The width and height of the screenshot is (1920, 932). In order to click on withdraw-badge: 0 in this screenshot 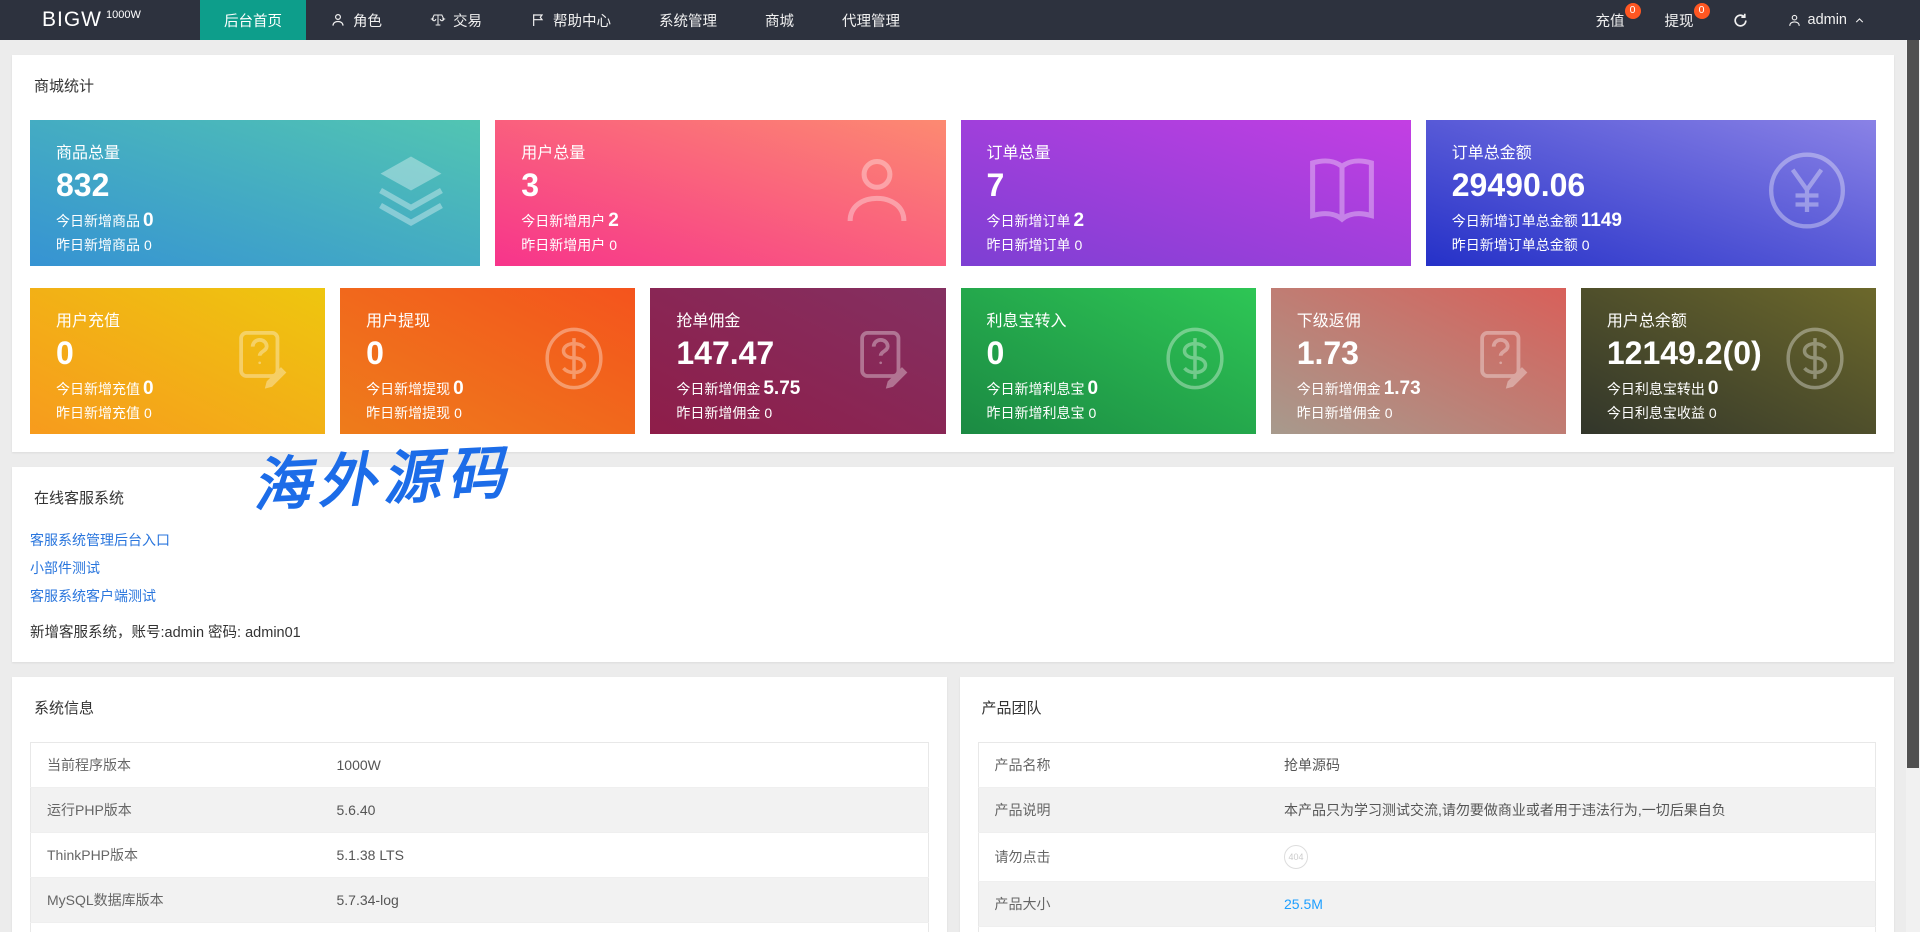, I will do `click(1701, 11)`.